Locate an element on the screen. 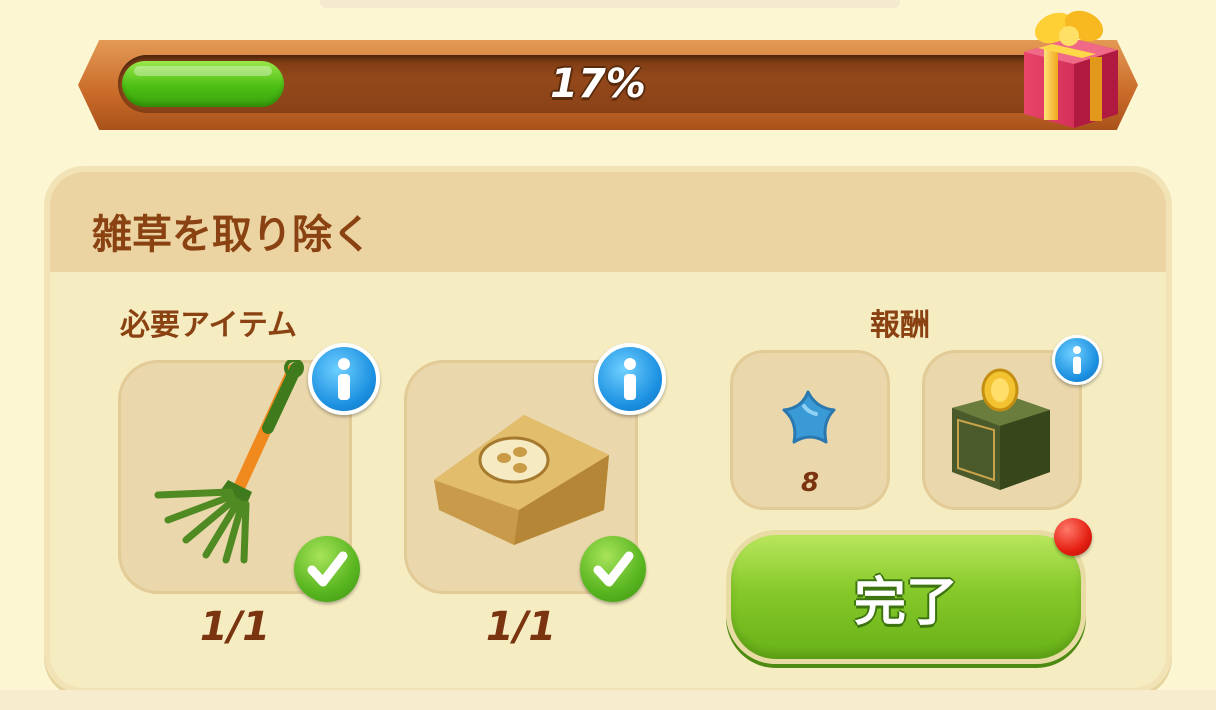 The height and width of the screenshot is (710, 1216). notification-dot is located at coordinates (1073, 537).